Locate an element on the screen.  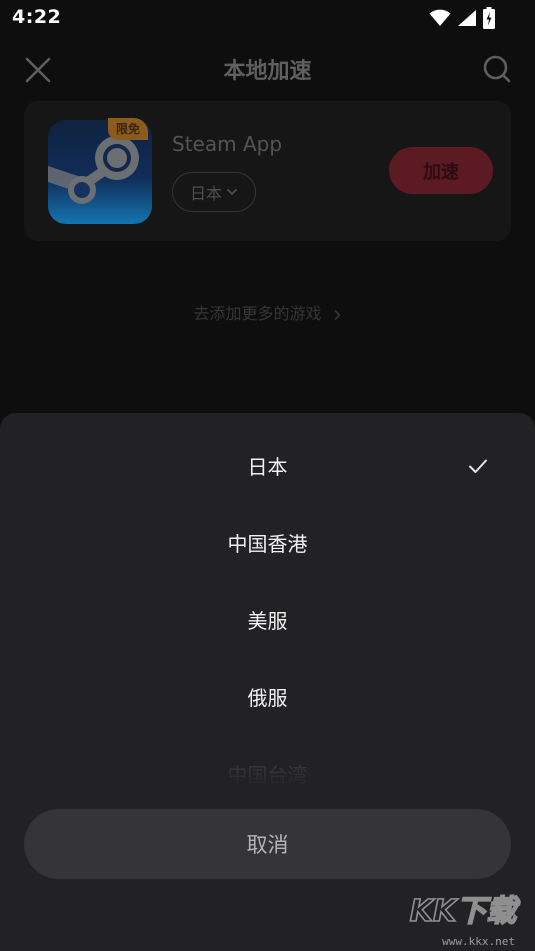
chevron-down-icon is located at coordinates (232, 192).